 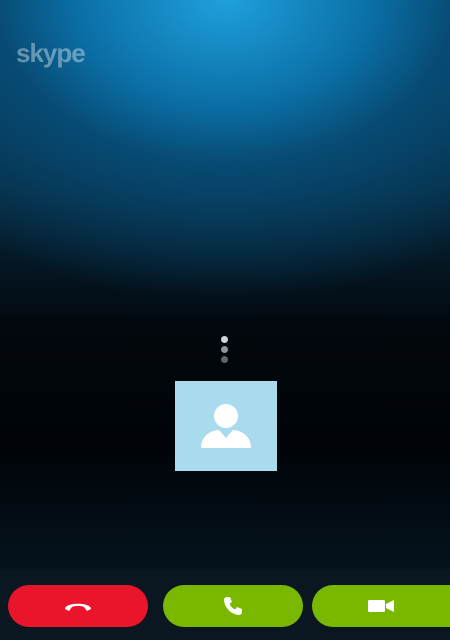 I want to click on default-avatar-icon, so click(x=226, y=426).